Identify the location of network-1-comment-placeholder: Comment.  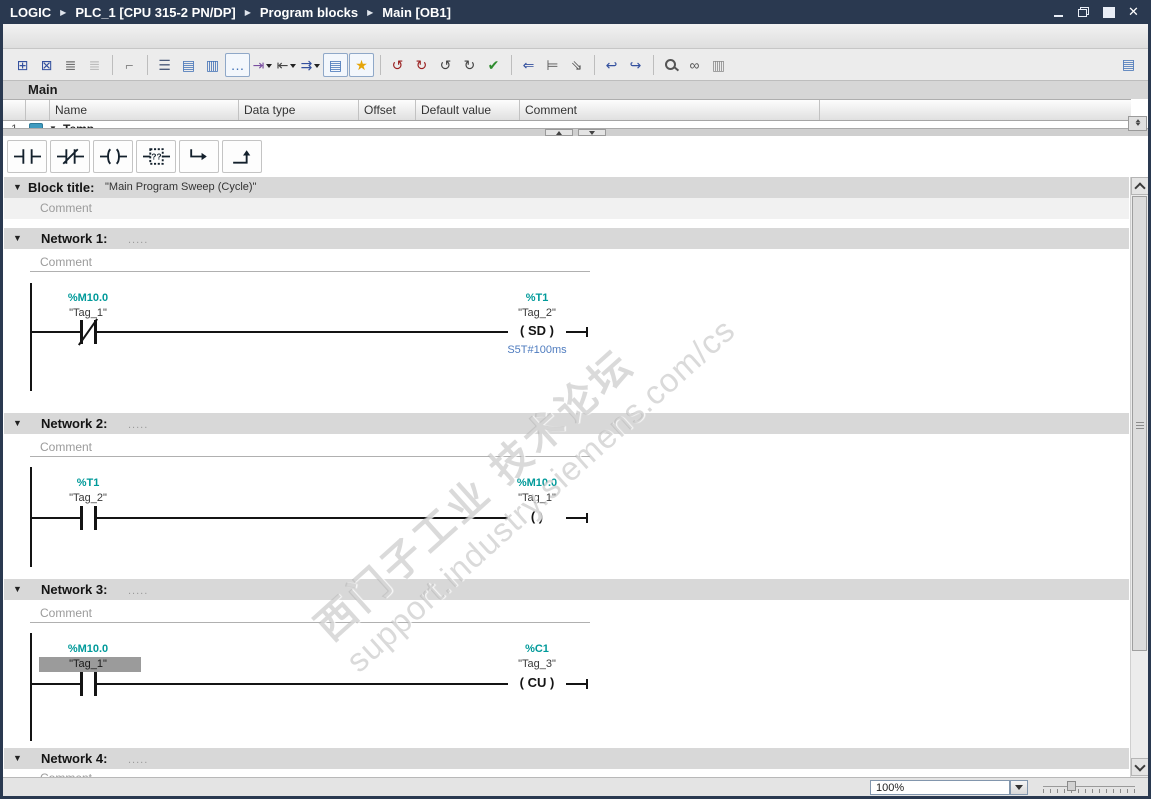
(66, 262).